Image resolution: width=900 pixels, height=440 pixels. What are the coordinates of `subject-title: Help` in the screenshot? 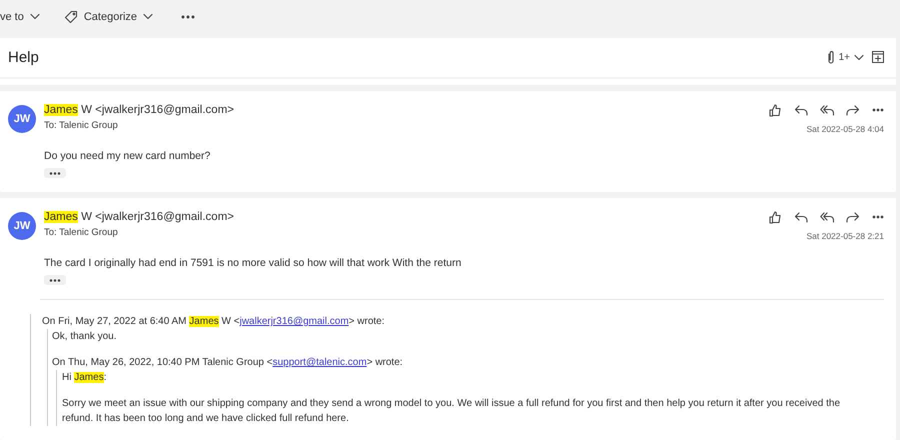 It's located at (23, 57).